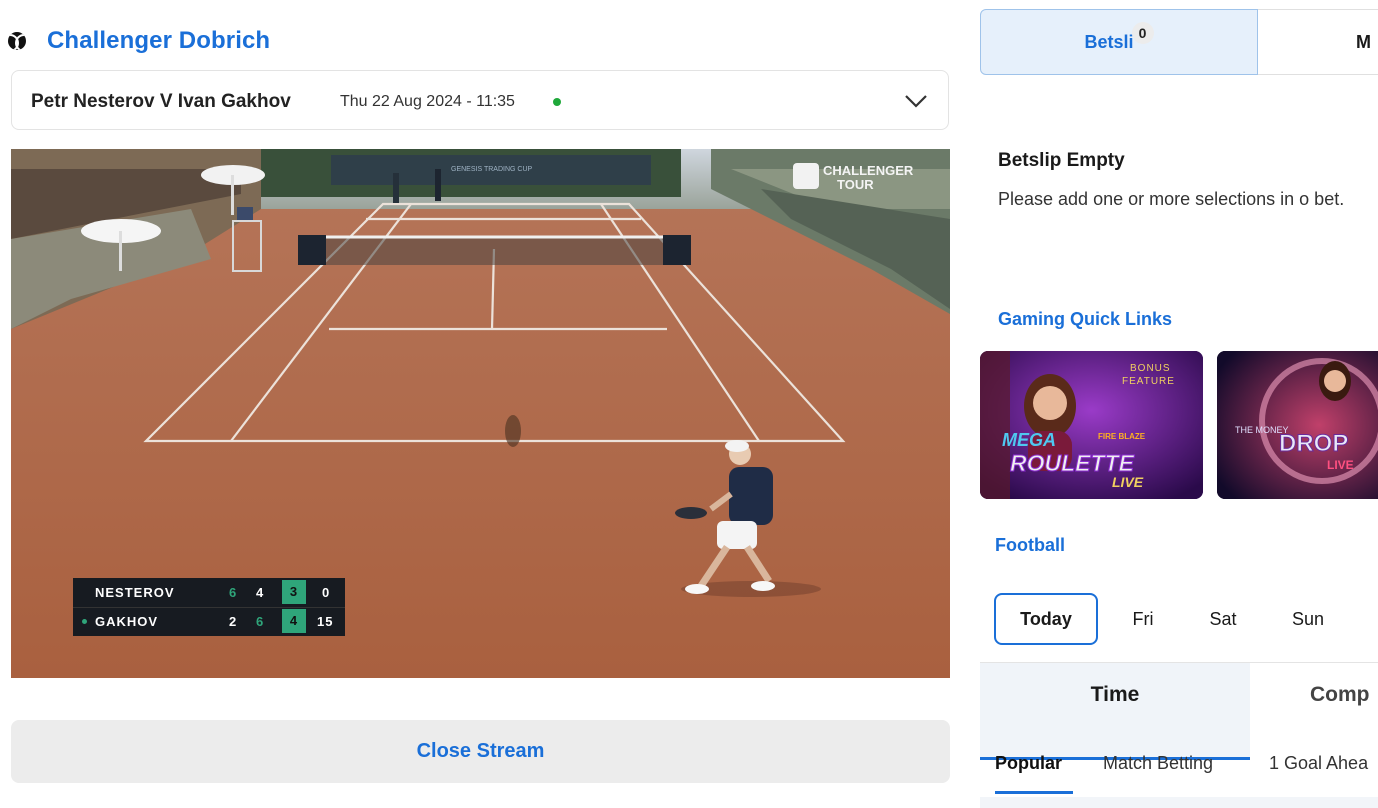 The height and width of the screenshot is (808, 1378). Describe the element at coordinates (1115, 711) in the screenshot. I see `tab-time-bg` at that location.